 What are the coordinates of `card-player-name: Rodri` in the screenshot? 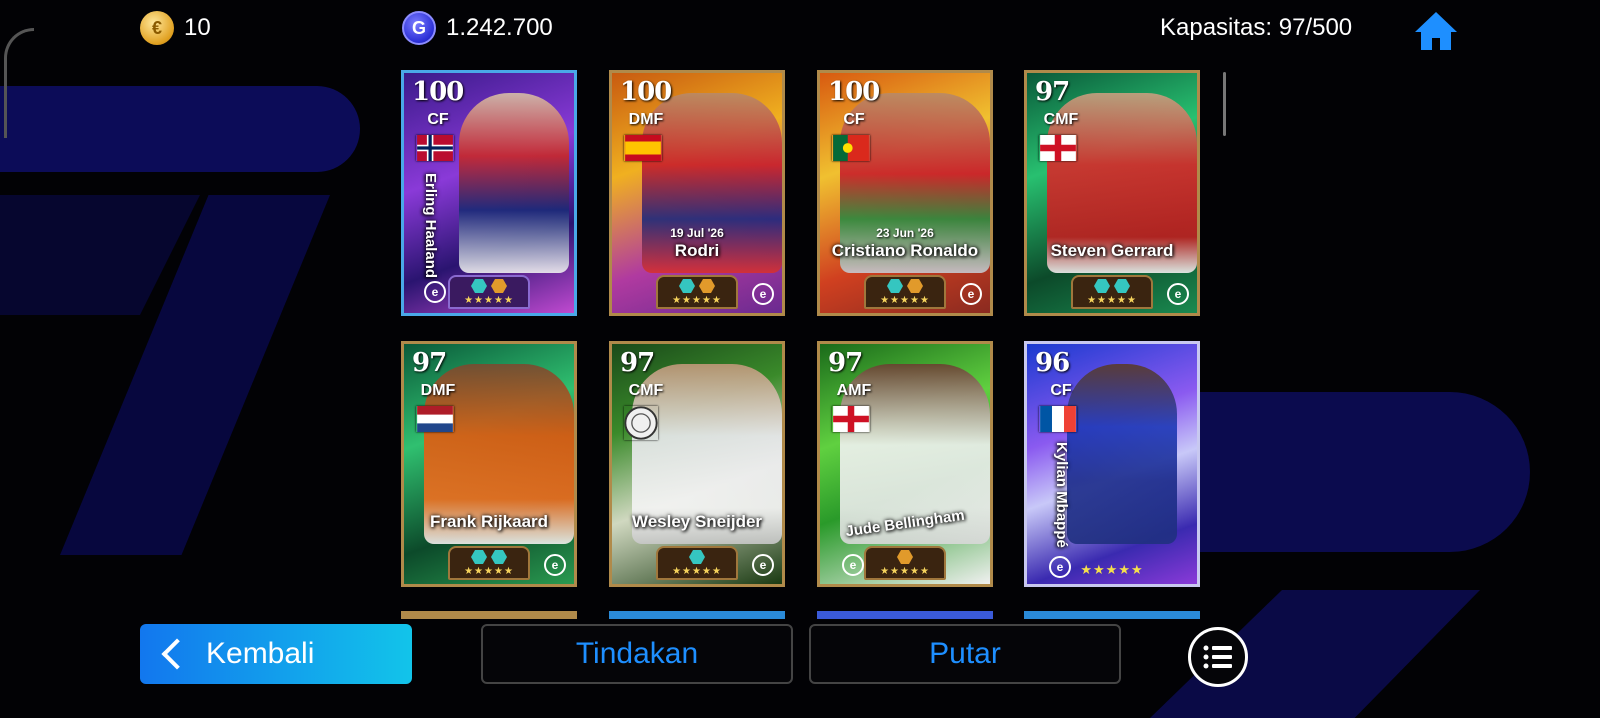 It's located at (697, 250).